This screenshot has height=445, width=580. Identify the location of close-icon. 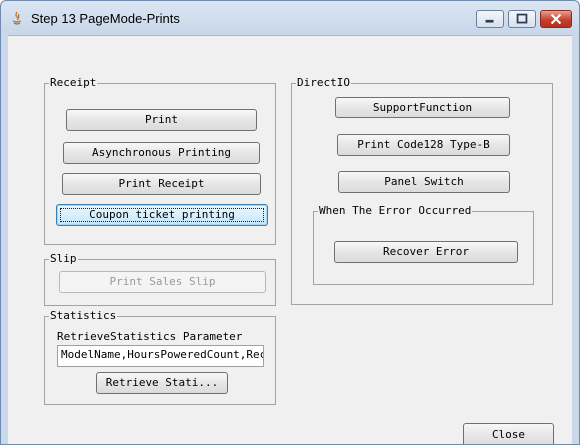
(556, 19).